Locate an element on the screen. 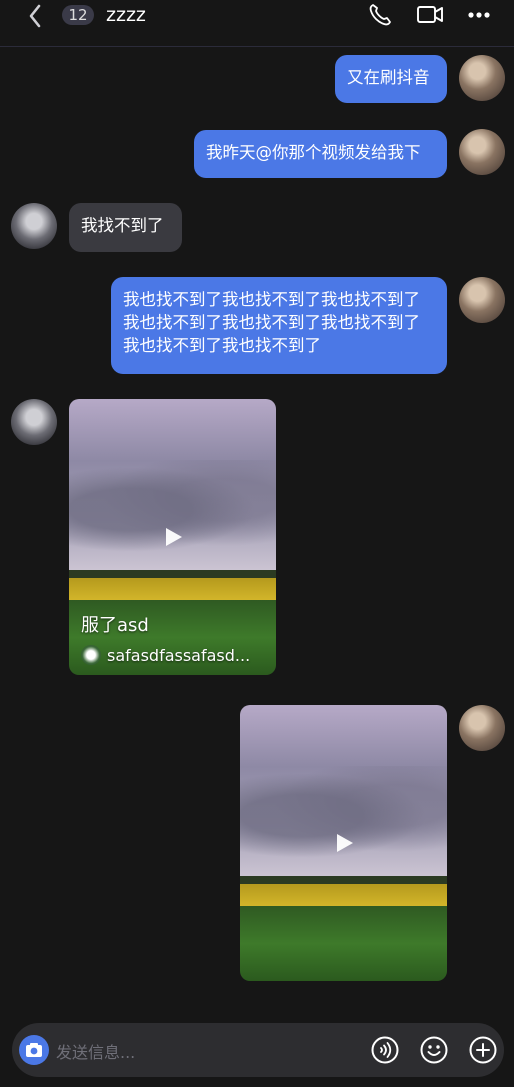 The height and width of the screenshot is (1087, 514). chat-title: zzzz is located at coordinates (126, 15).